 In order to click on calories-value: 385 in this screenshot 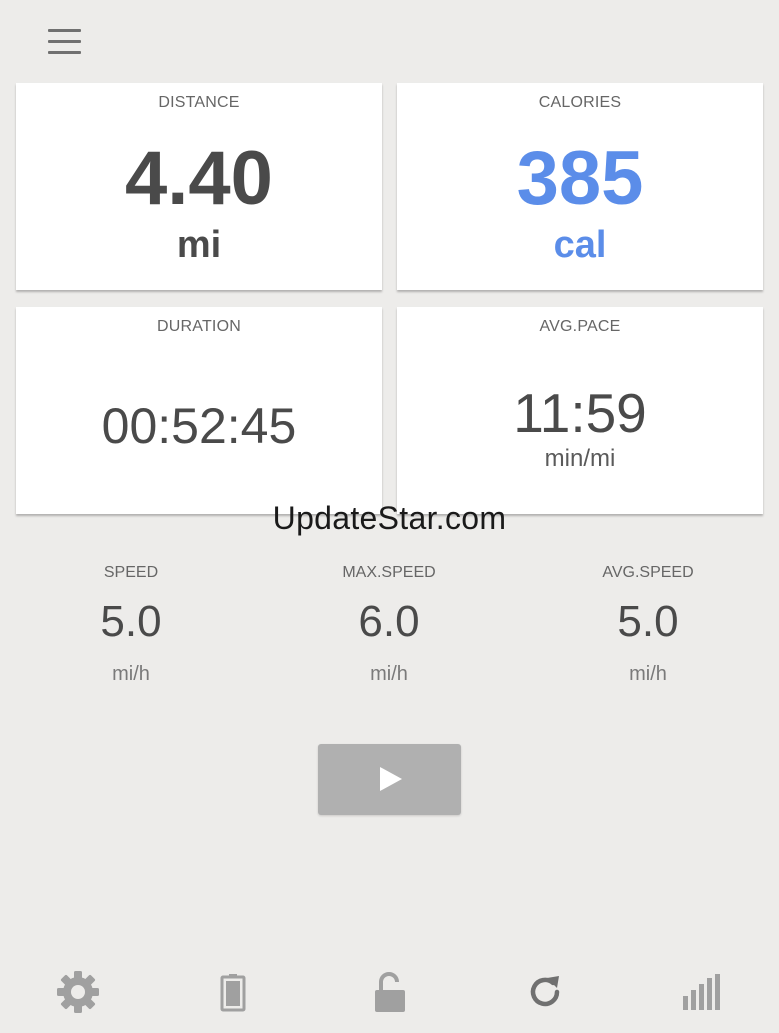, I will do `click(580, 178)`.